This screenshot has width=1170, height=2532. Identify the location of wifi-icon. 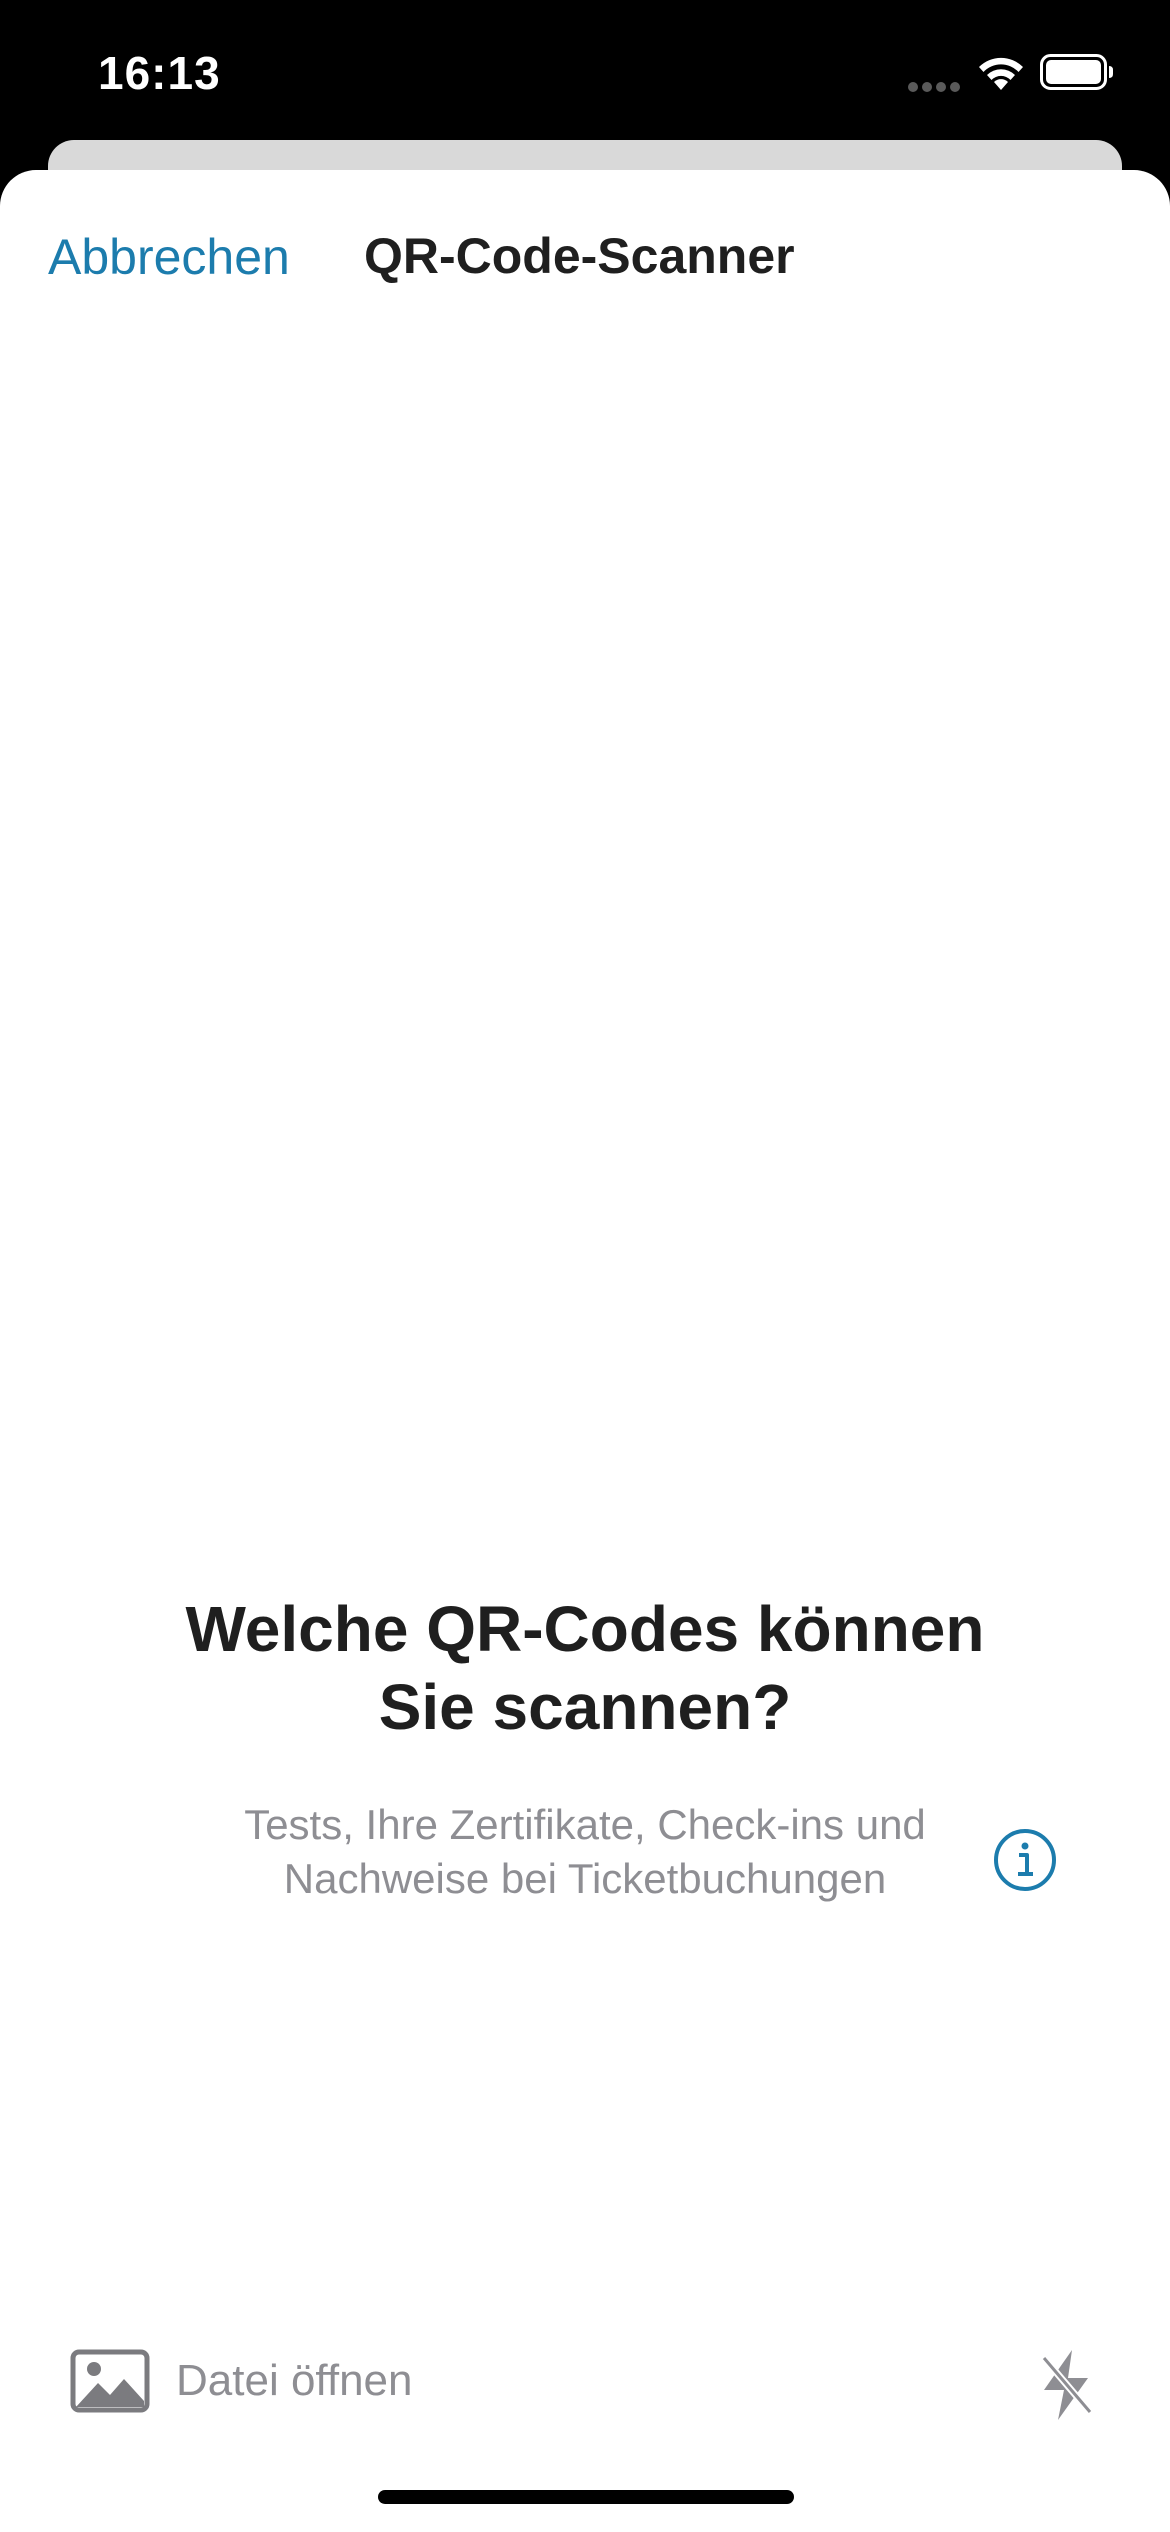
(1001, 73).